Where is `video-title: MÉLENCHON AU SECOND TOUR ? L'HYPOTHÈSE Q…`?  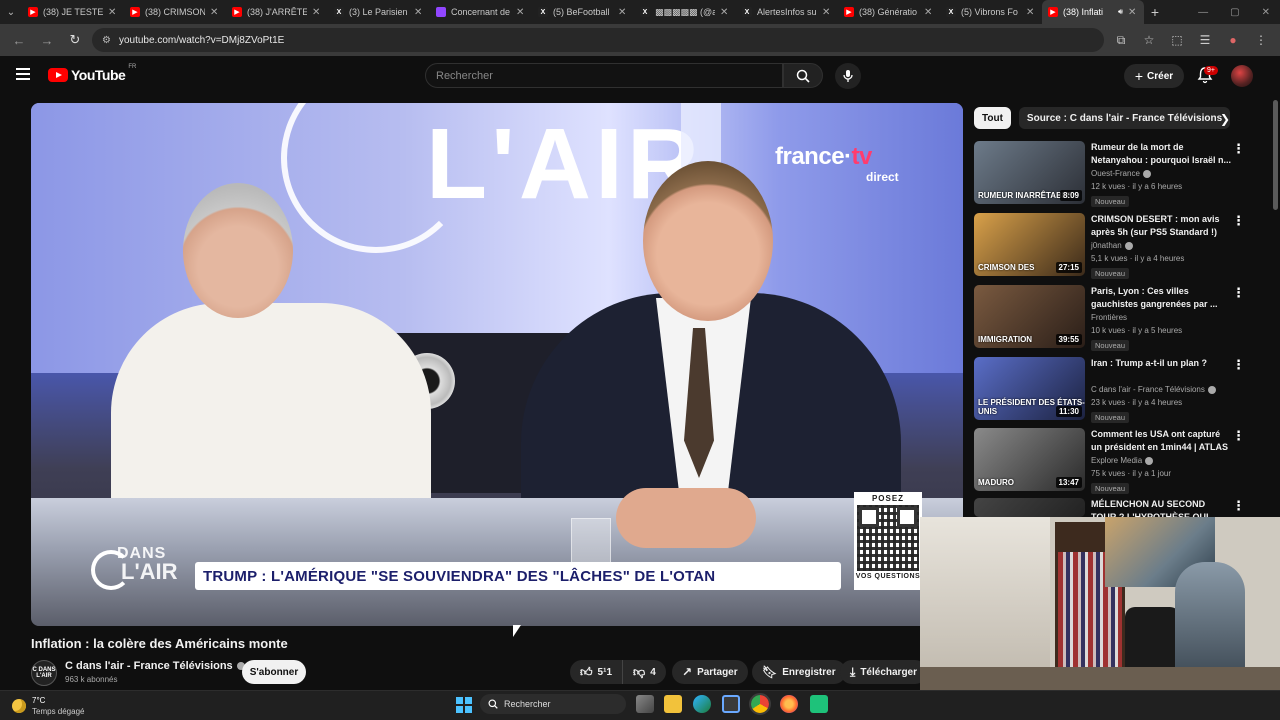
video-title: MÉLENCHON AU SECOND TOUR ? L'HYPOTHÈSE Q… is located at coordinates (1161, 507).